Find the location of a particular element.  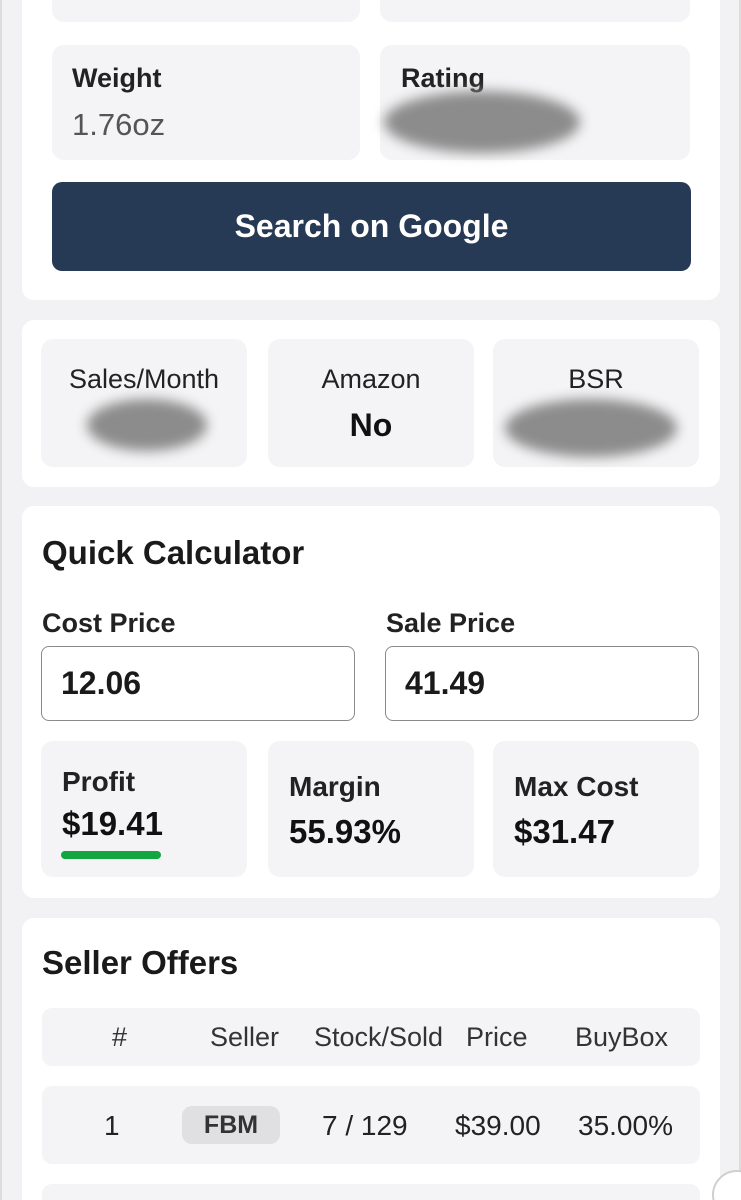

amazon-tile: Amazon No is located at coordinates (371, 403).